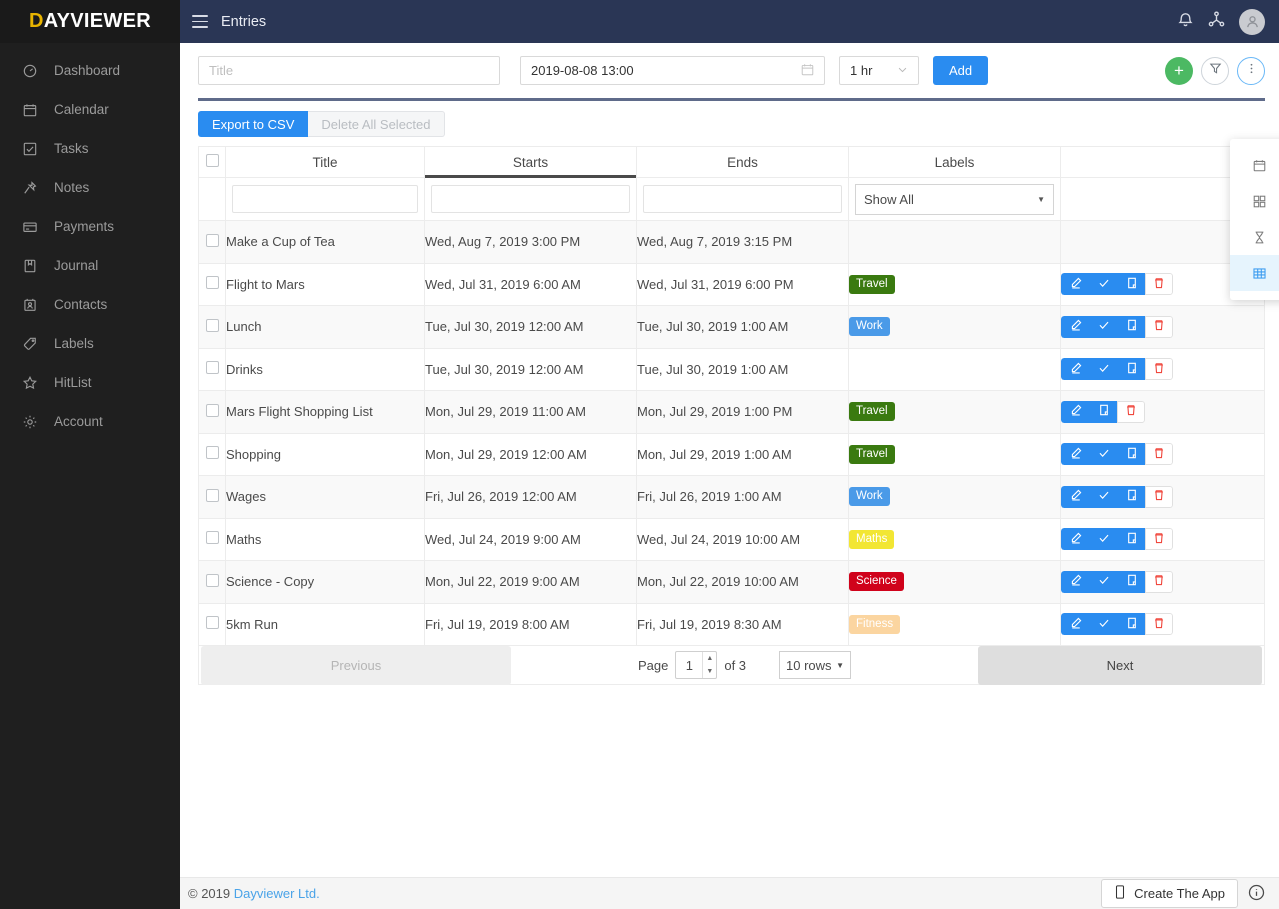 The image size is (1279, 909). I want to click on company-link: Dayviewer Ltd., so click(277, 893).